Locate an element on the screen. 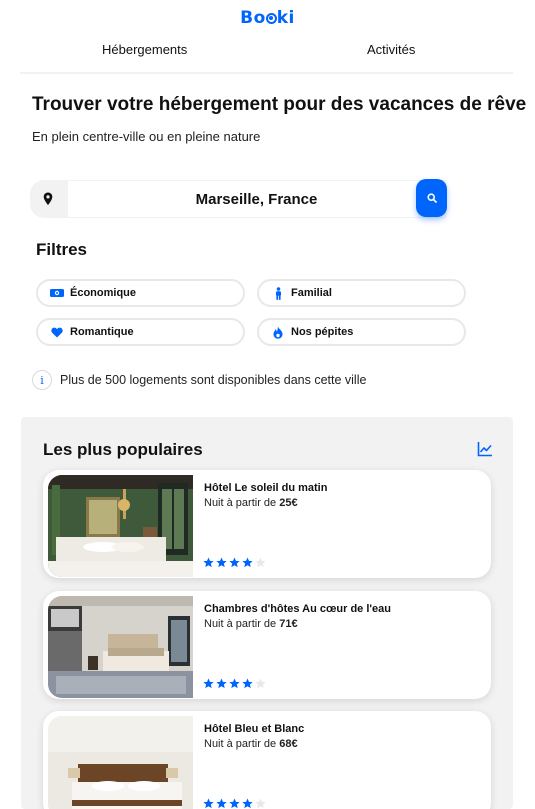 The image size is (535, 809). price-value: 68€ is located at coordinates (288, 744).